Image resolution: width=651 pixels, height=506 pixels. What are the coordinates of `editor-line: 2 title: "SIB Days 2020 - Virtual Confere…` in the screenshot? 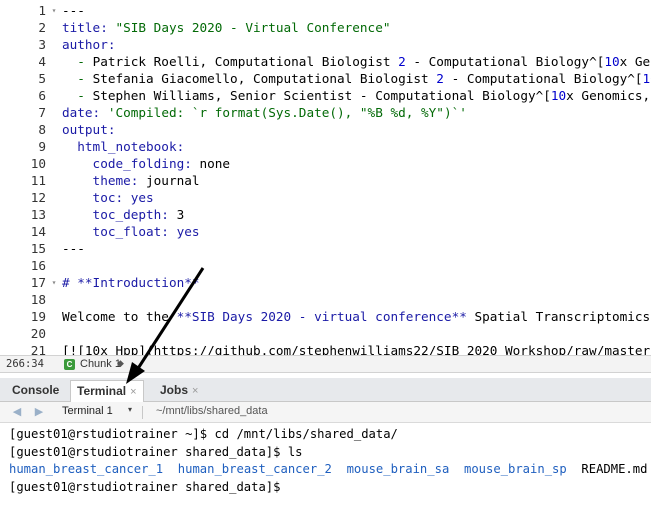 It's located at (325, 27).